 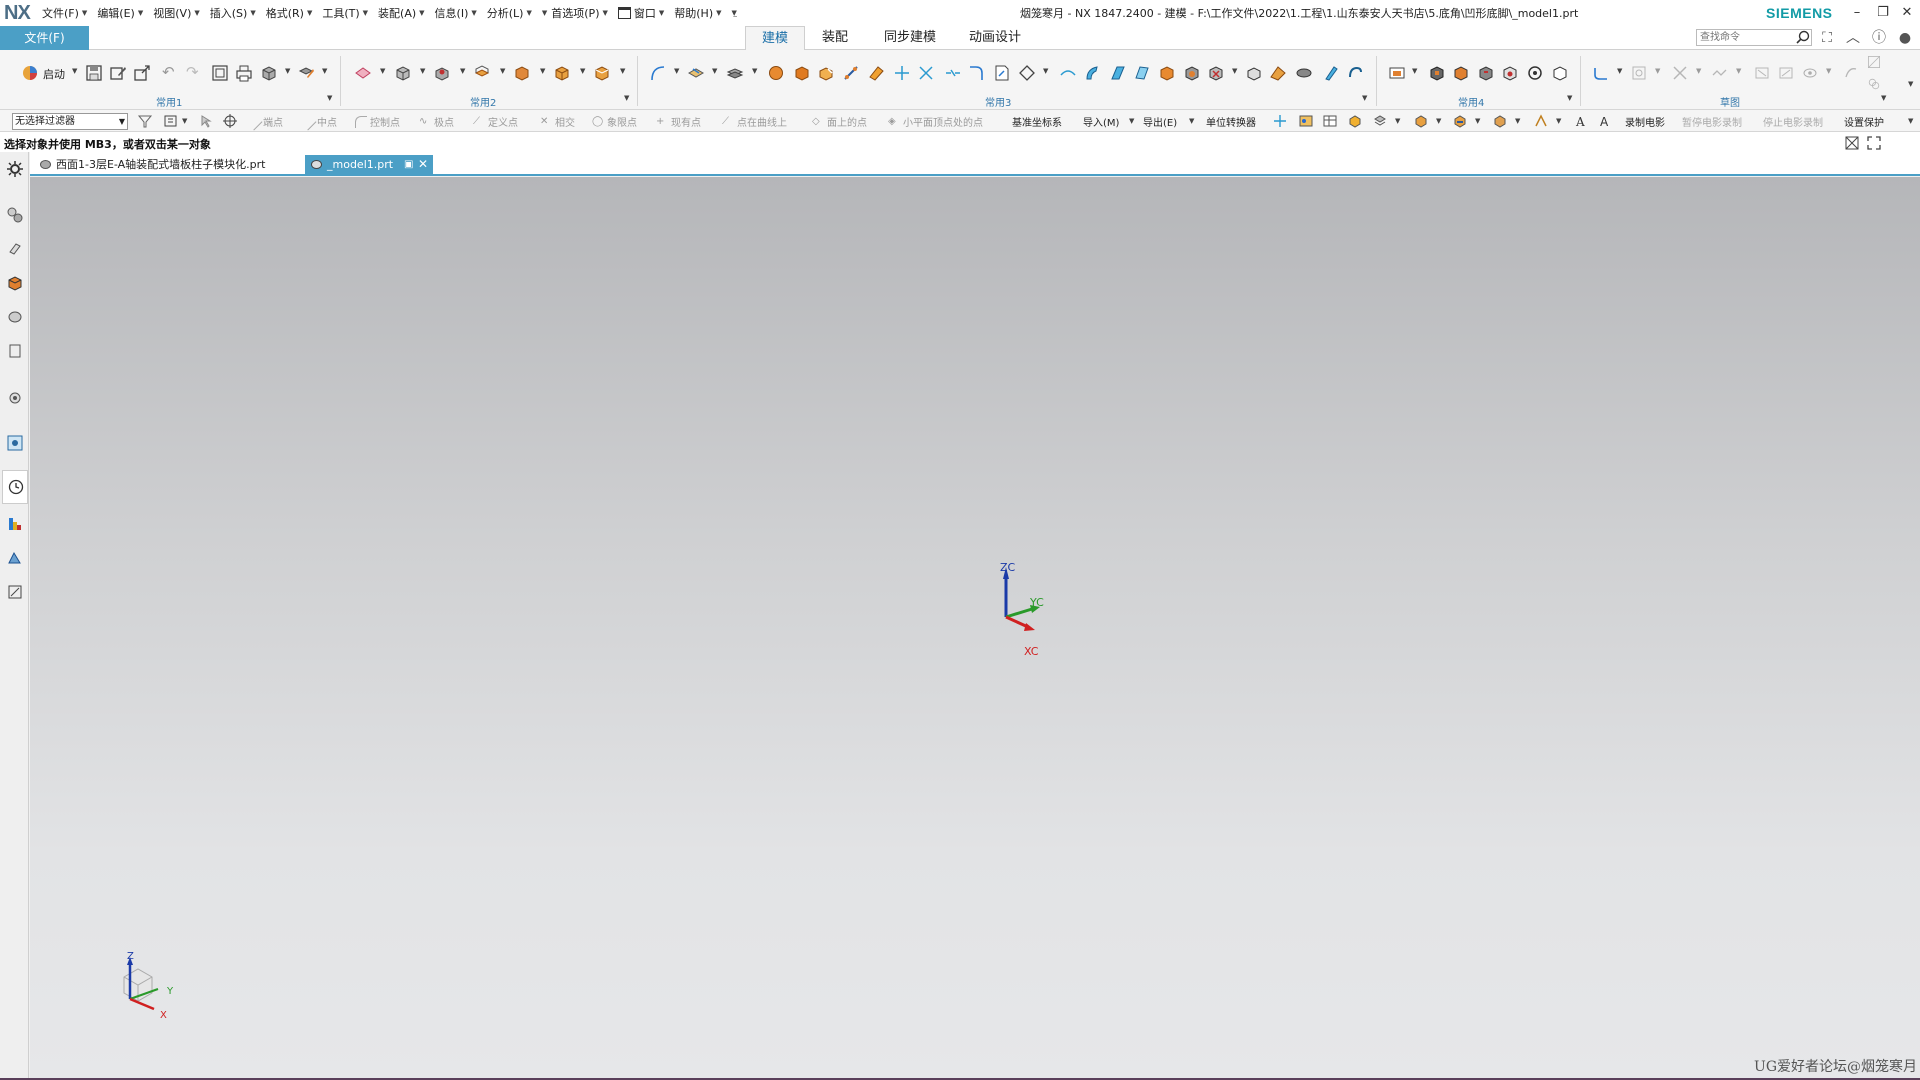 What do you see at coordinates (1606, 121) in the screenshot?
I see `text-color-icon: A` at bounding box center [1606, 121].